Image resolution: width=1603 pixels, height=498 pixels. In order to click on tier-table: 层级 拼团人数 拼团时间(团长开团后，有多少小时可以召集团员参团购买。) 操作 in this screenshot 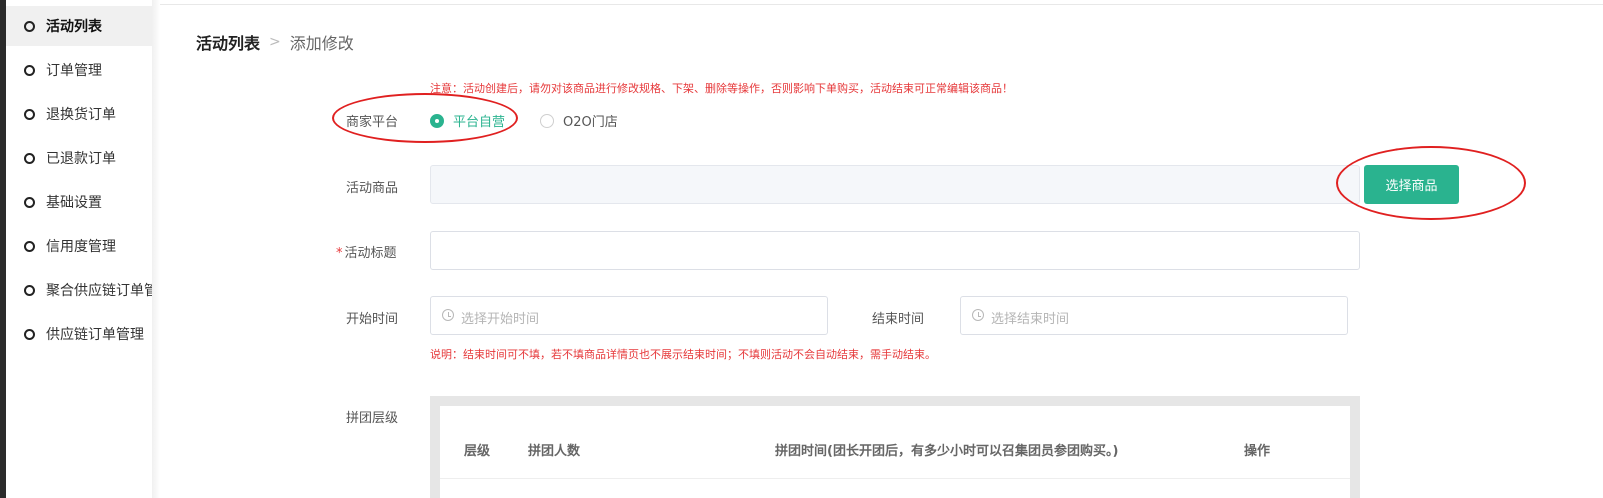, I will do `click(895, 447)`.